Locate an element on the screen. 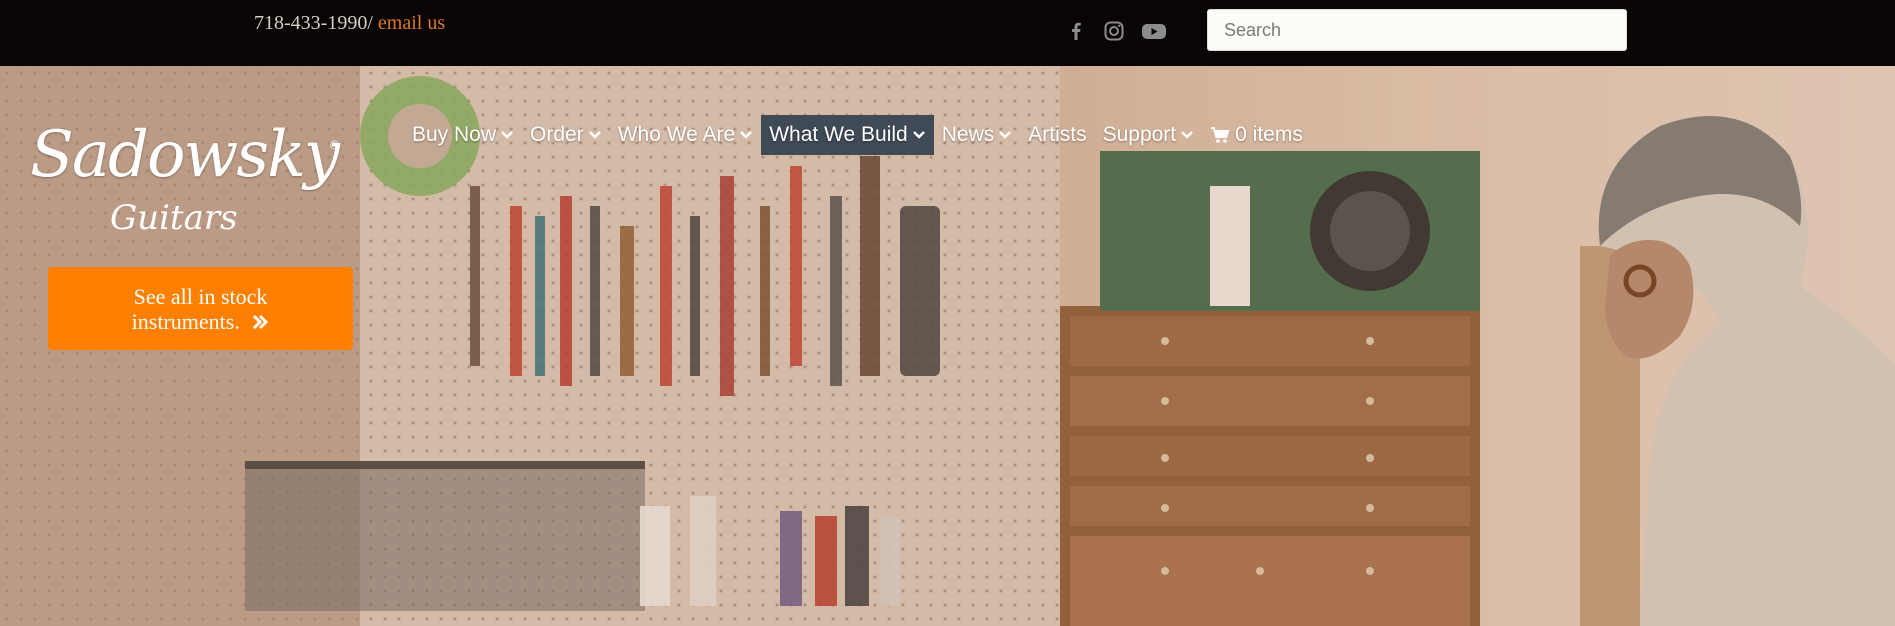  contact-info: 718-433-1990/ email us is located at coordinates (349, 23).